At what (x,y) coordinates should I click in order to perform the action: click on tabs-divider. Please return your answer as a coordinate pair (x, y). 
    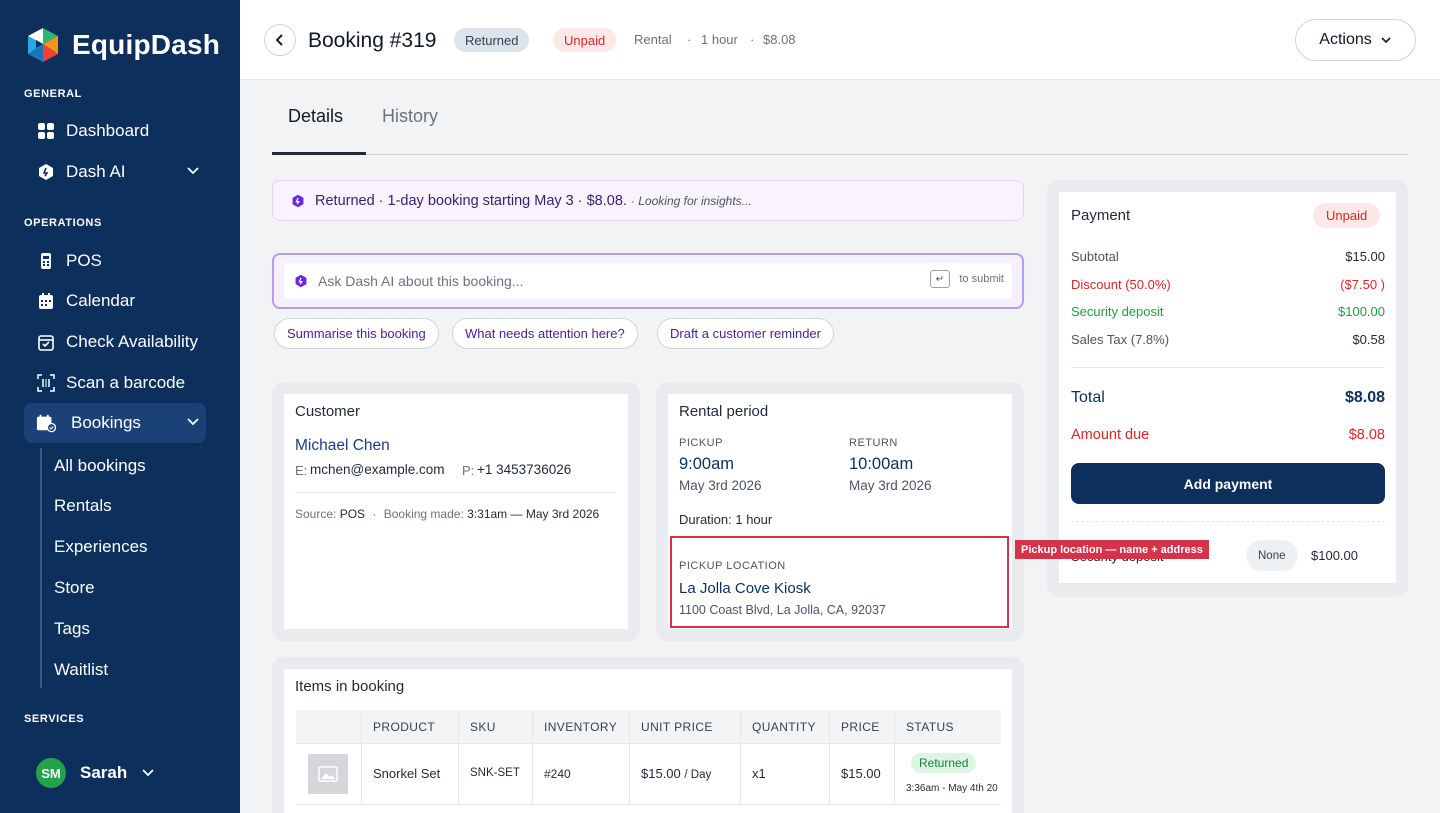
    Looking at the image, I should click on (840, 154).